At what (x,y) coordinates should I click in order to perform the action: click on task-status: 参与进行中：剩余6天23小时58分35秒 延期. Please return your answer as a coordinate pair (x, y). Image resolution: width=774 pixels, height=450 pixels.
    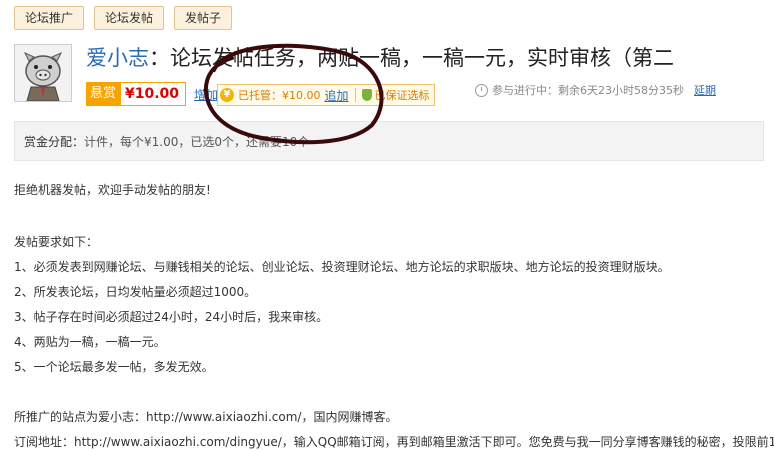
    Looking at the image, I should click on (595, 90).